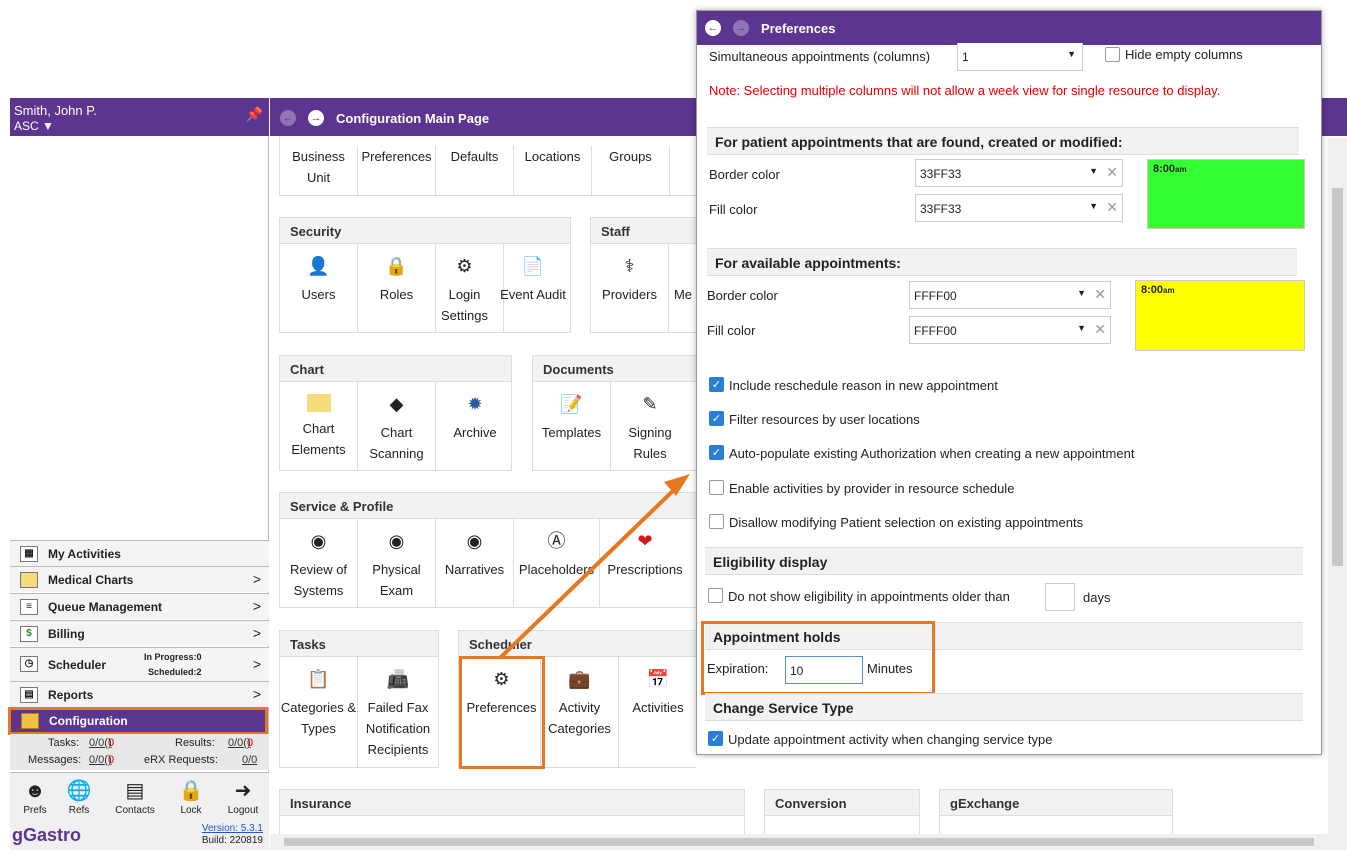 Image resolution: width=1347 pixels, height=858 pixels. Describe the element at coordinates (79, 801) in the screenshot. I see `refs-button: 🌐 Refs` at that location.